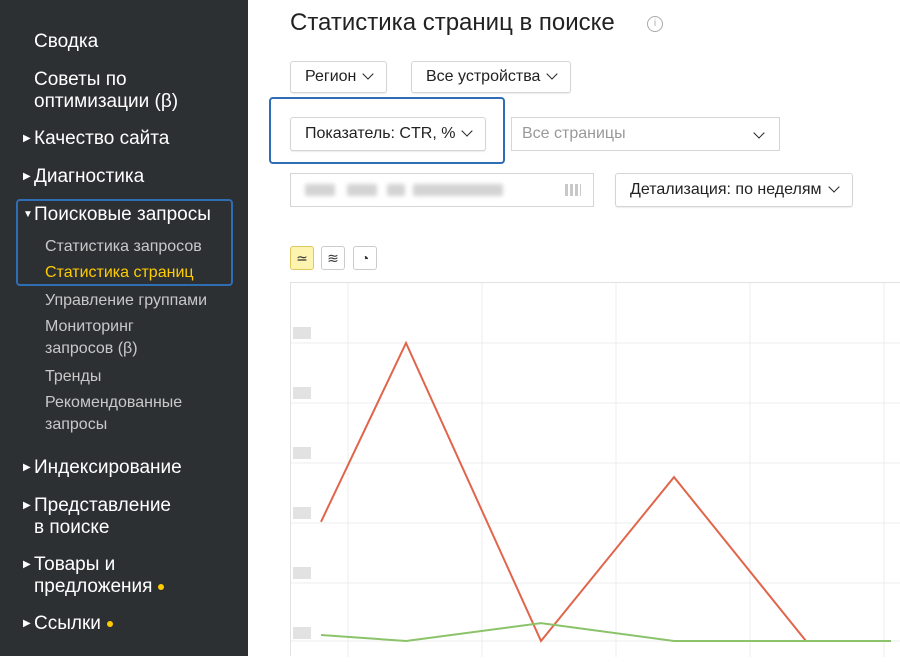 This screenshot has width=900, height=662. Describe the element at coordinates (72, 527) in the screenshot. I see `sidebar-item-label: в поиске` at that location.